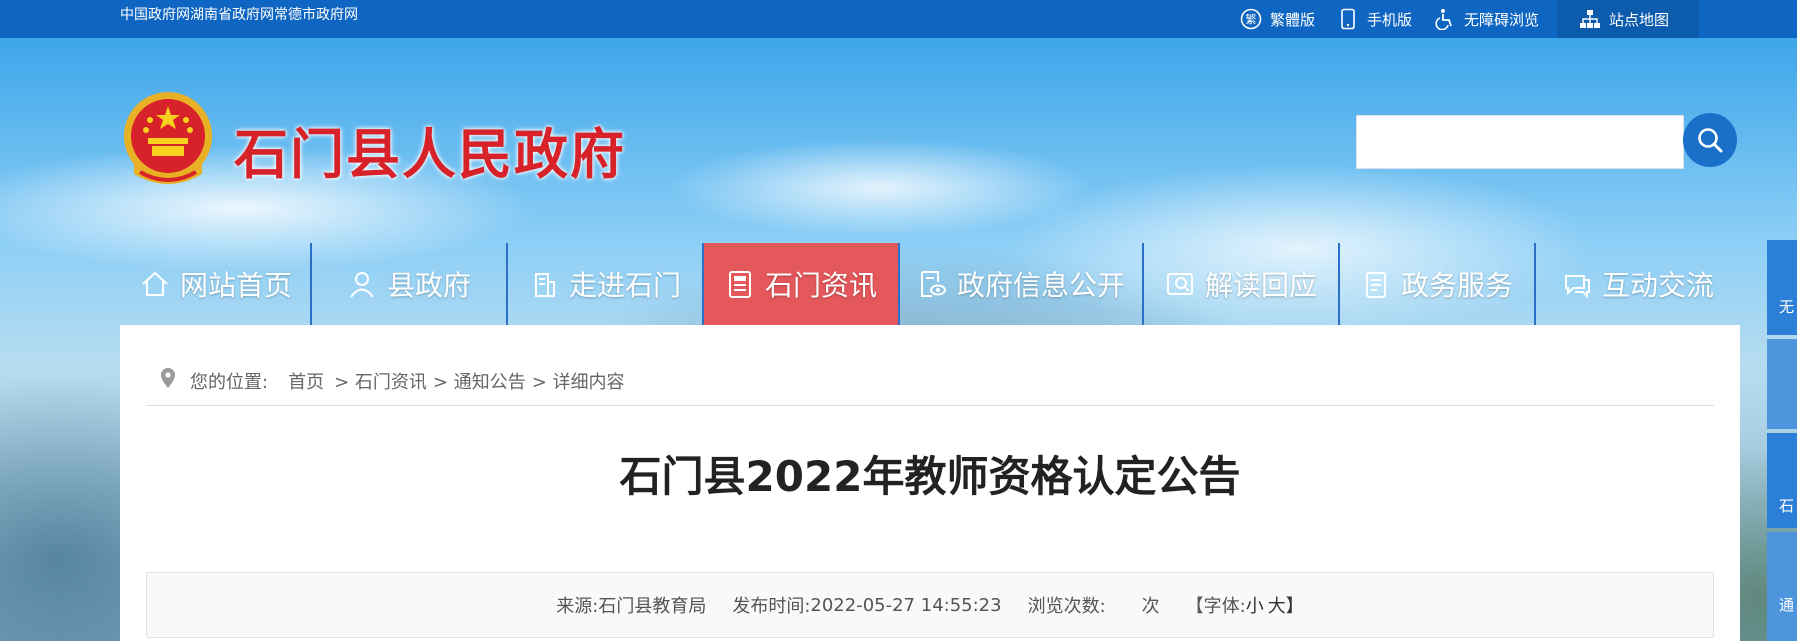  What do you see at coordinates (930, 405) in the screenshot?
I see `divider` at bounding box center [930, 405].